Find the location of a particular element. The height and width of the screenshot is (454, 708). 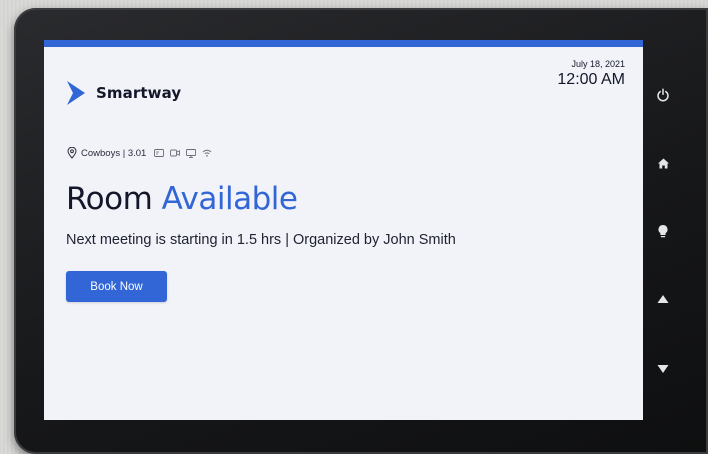

scroll-up-button is located at coordinates (663, 299).